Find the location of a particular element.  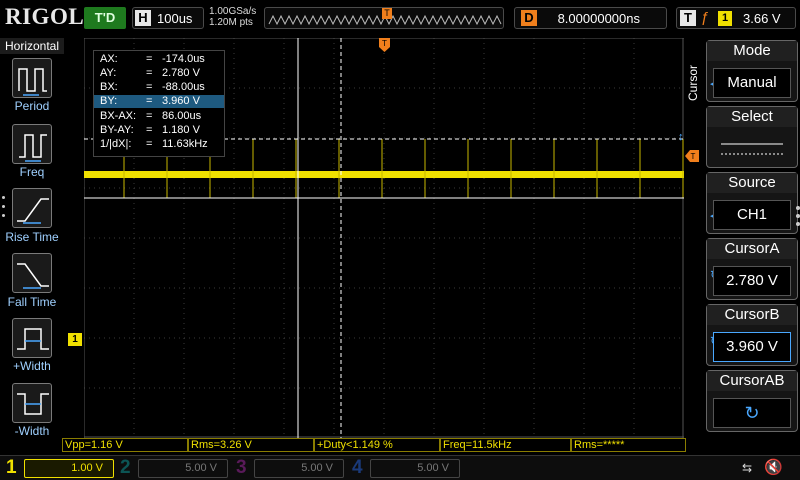

fall-time-button is located at coordinates (32, 273).